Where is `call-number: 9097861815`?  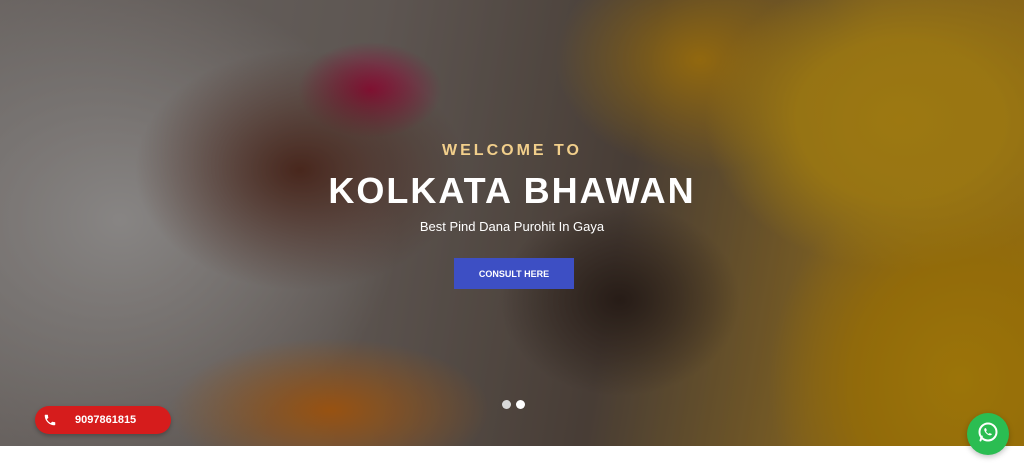 call-number: 9097861815 is located at coordinates (106, 420).